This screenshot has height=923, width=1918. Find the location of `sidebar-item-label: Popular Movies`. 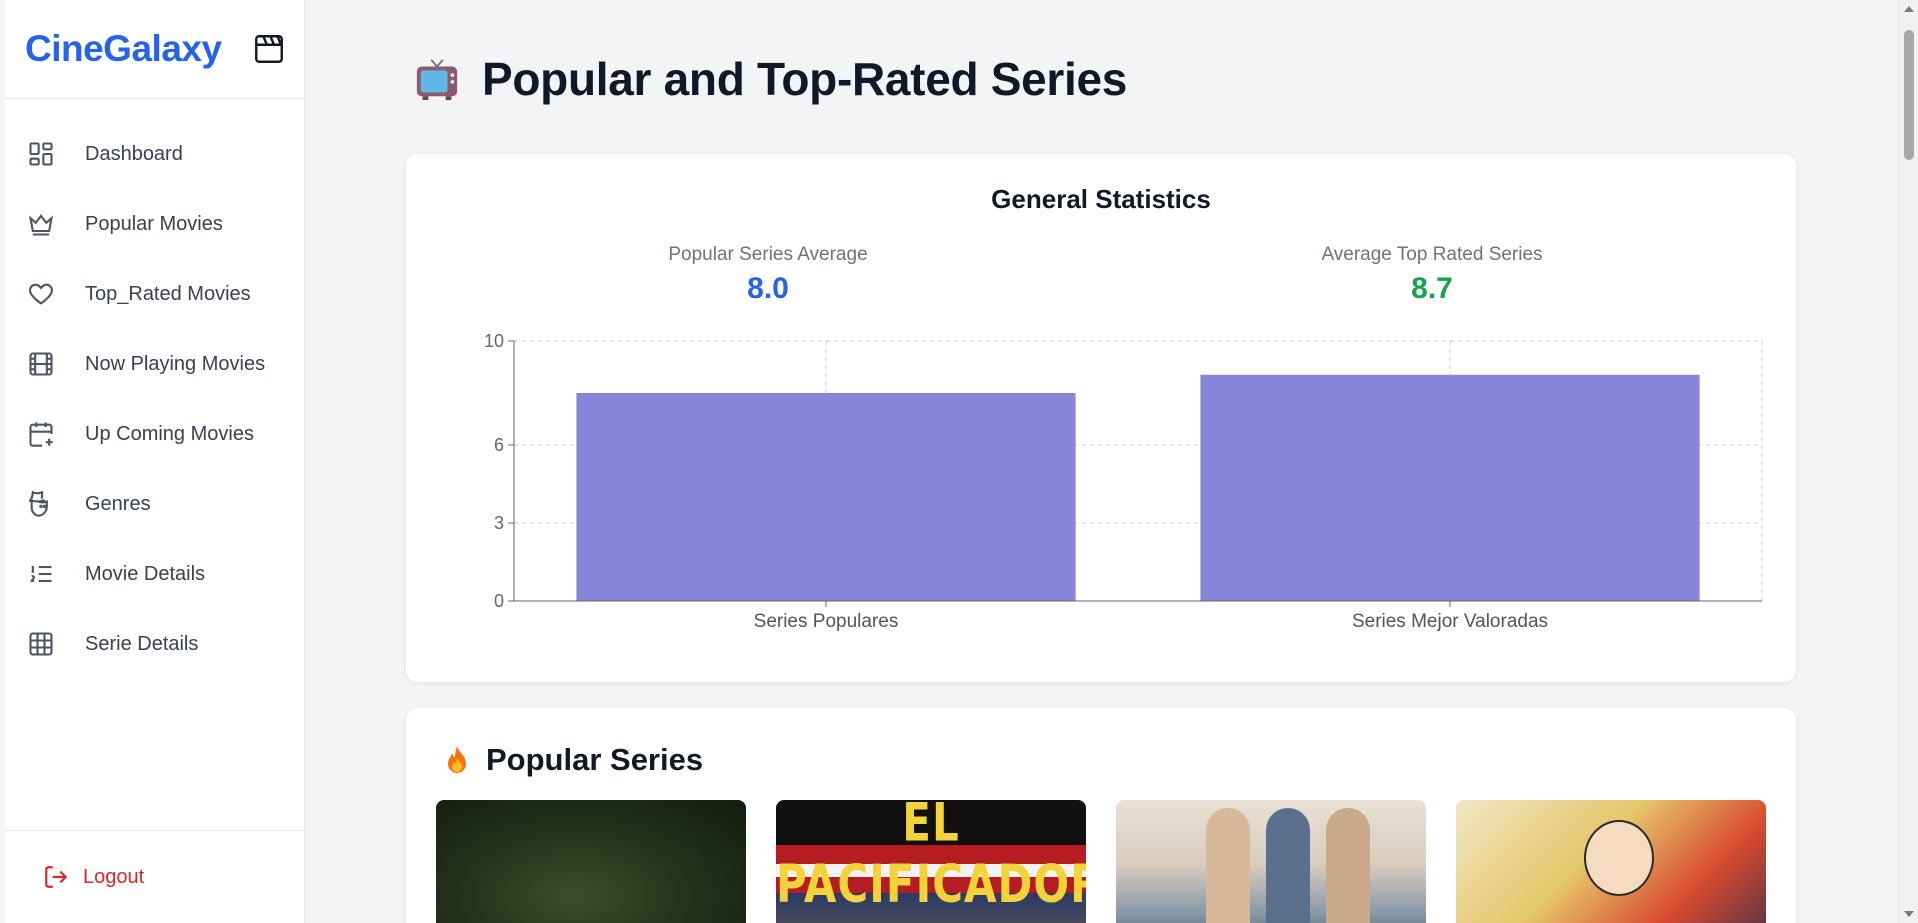

sidebar-item-label: Popular Movies is located at coordinates (154, 223).